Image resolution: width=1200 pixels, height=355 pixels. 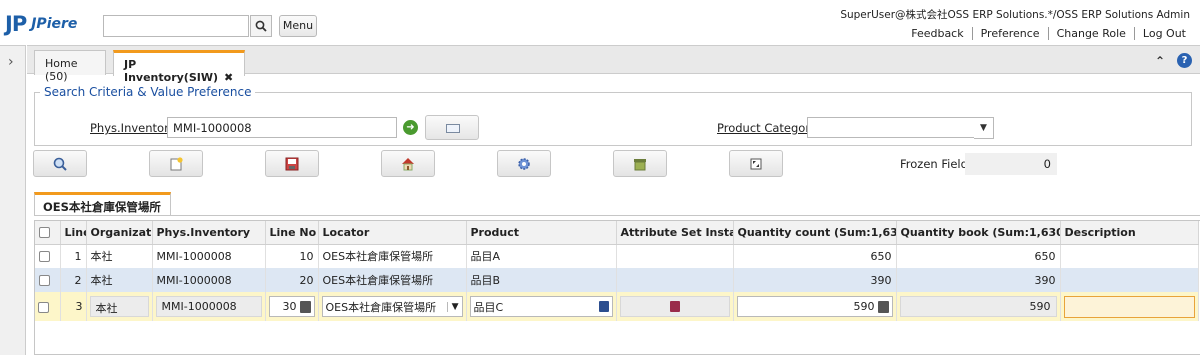 I want to click on product-category-label: Product Category, so click(x=767, y=128).